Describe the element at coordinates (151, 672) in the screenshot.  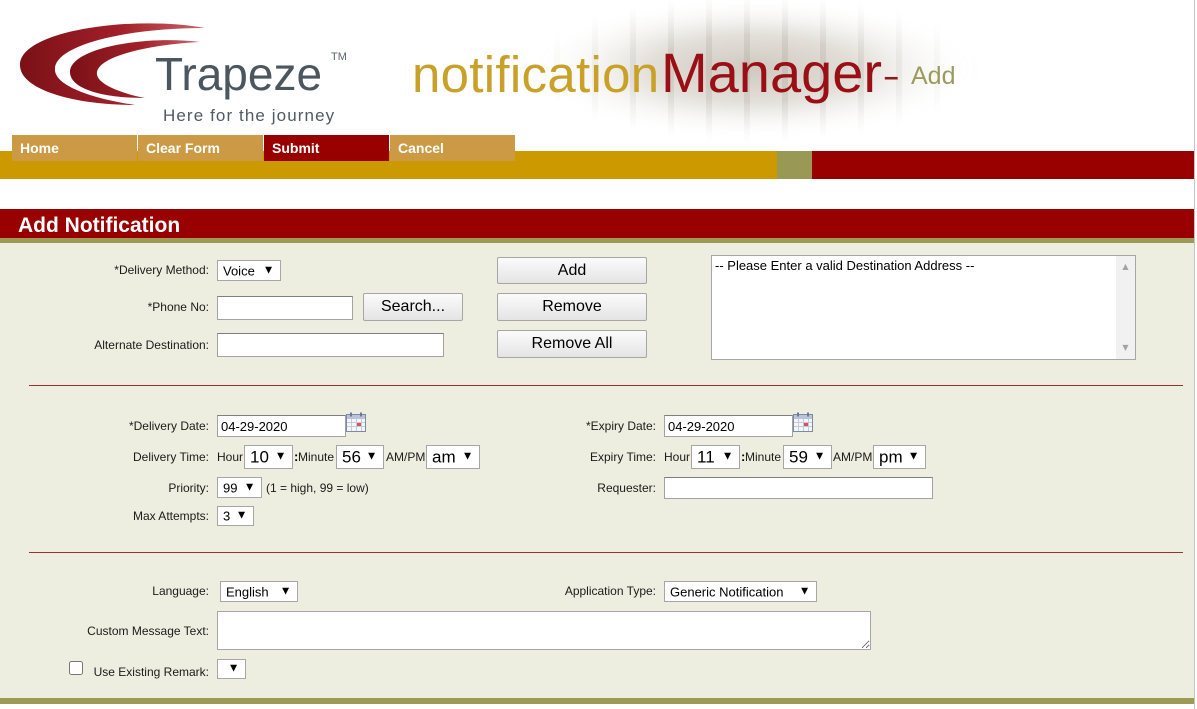
I see `use-existing-remark-label: Use Existing Remark:` at that location.